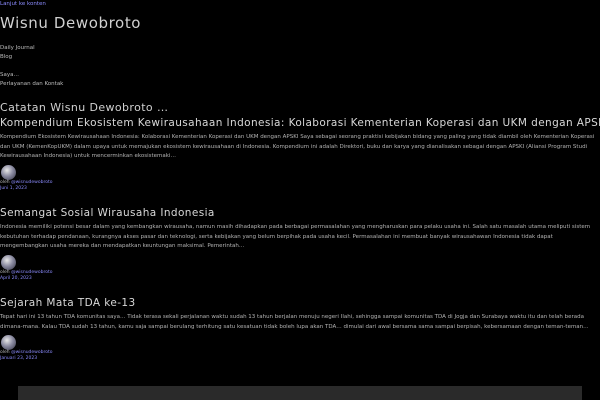  I want to click on nav-item-daily-journal: Daily Journal, so click(31, 48).